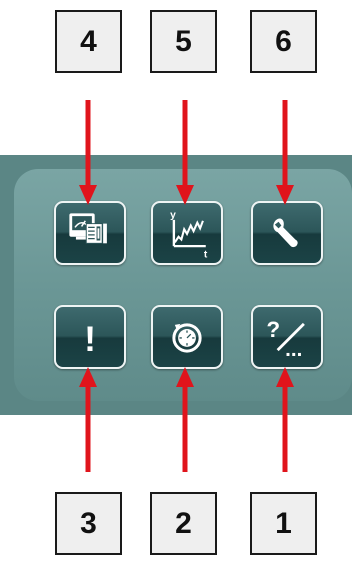 Image resolution: width=352 pixels, height=566 pixels. I want to click on wrench-icon, so click(285, 233).